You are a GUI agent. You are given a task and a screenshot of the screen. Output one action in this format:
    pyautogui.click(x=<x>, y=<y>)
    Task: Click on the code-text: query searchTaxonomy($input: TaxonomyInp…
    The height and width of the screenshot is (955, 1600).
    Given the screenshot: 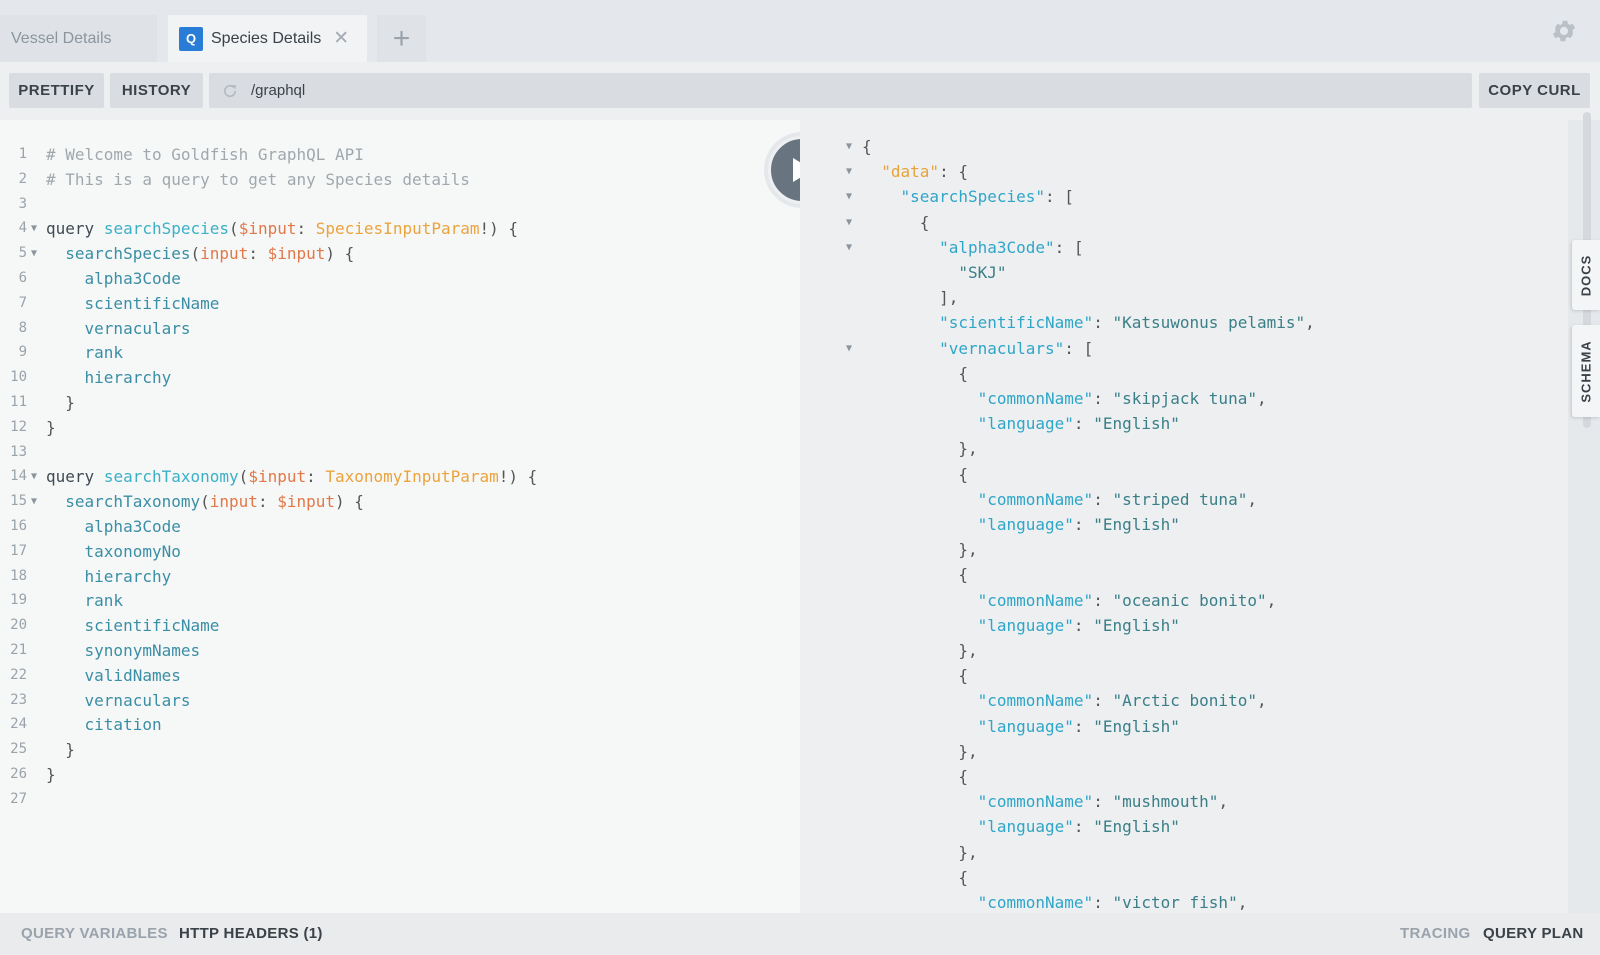 What is the action you would take?
    pyautogui.click(x=292, y=477)
    